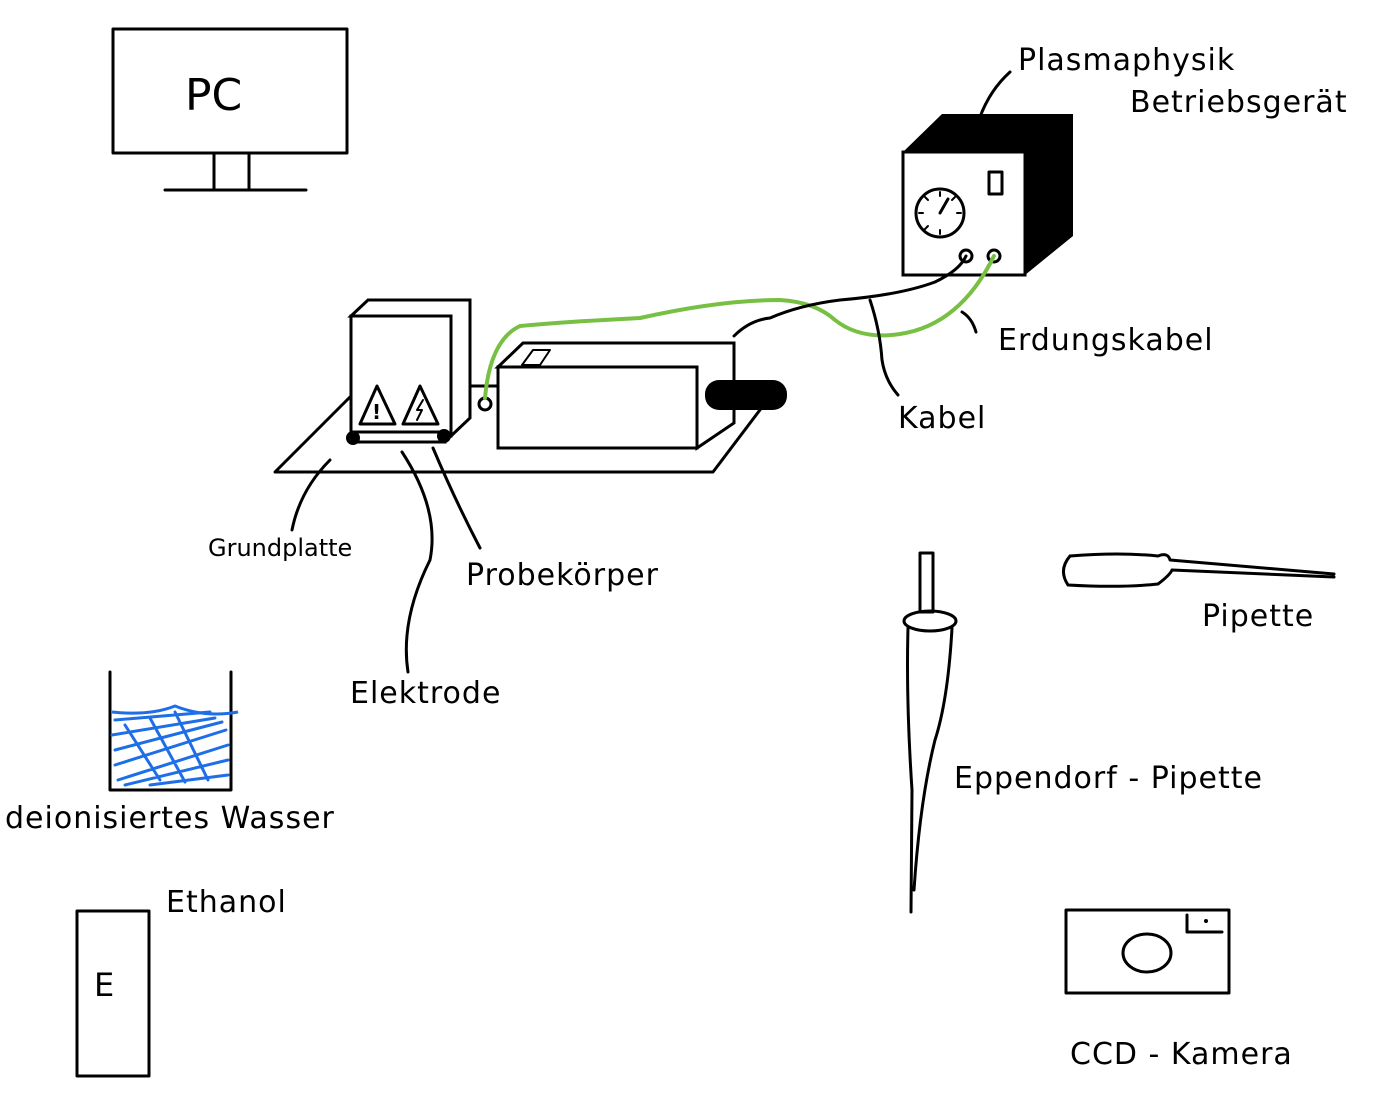  What do you see at coordinates (1126, 60) in the screenshot?
I see `device-label-line1: Plasmaphysik` at bounding box center [1126, 60].